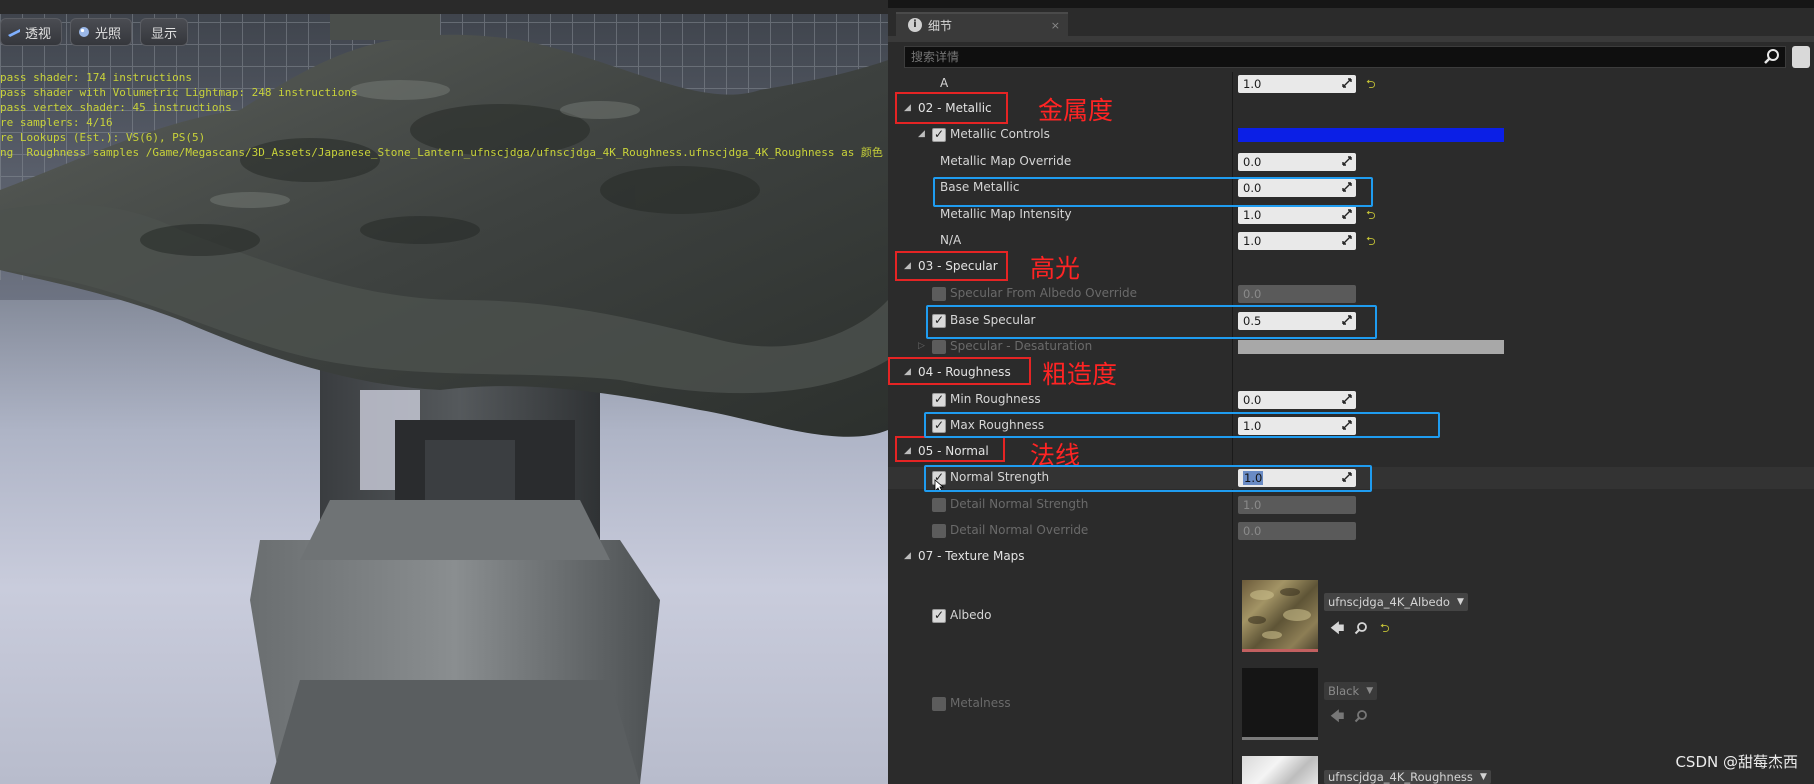 The height and width of the screenshot is (784, 1814). I want to click on albedo-texture-pattern, so click(1279, 613).